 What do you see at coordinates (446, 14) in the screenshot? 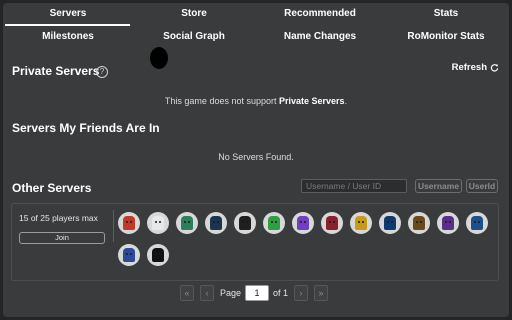
I see `tab-stats: Stats` at bounding box center [446, 14].